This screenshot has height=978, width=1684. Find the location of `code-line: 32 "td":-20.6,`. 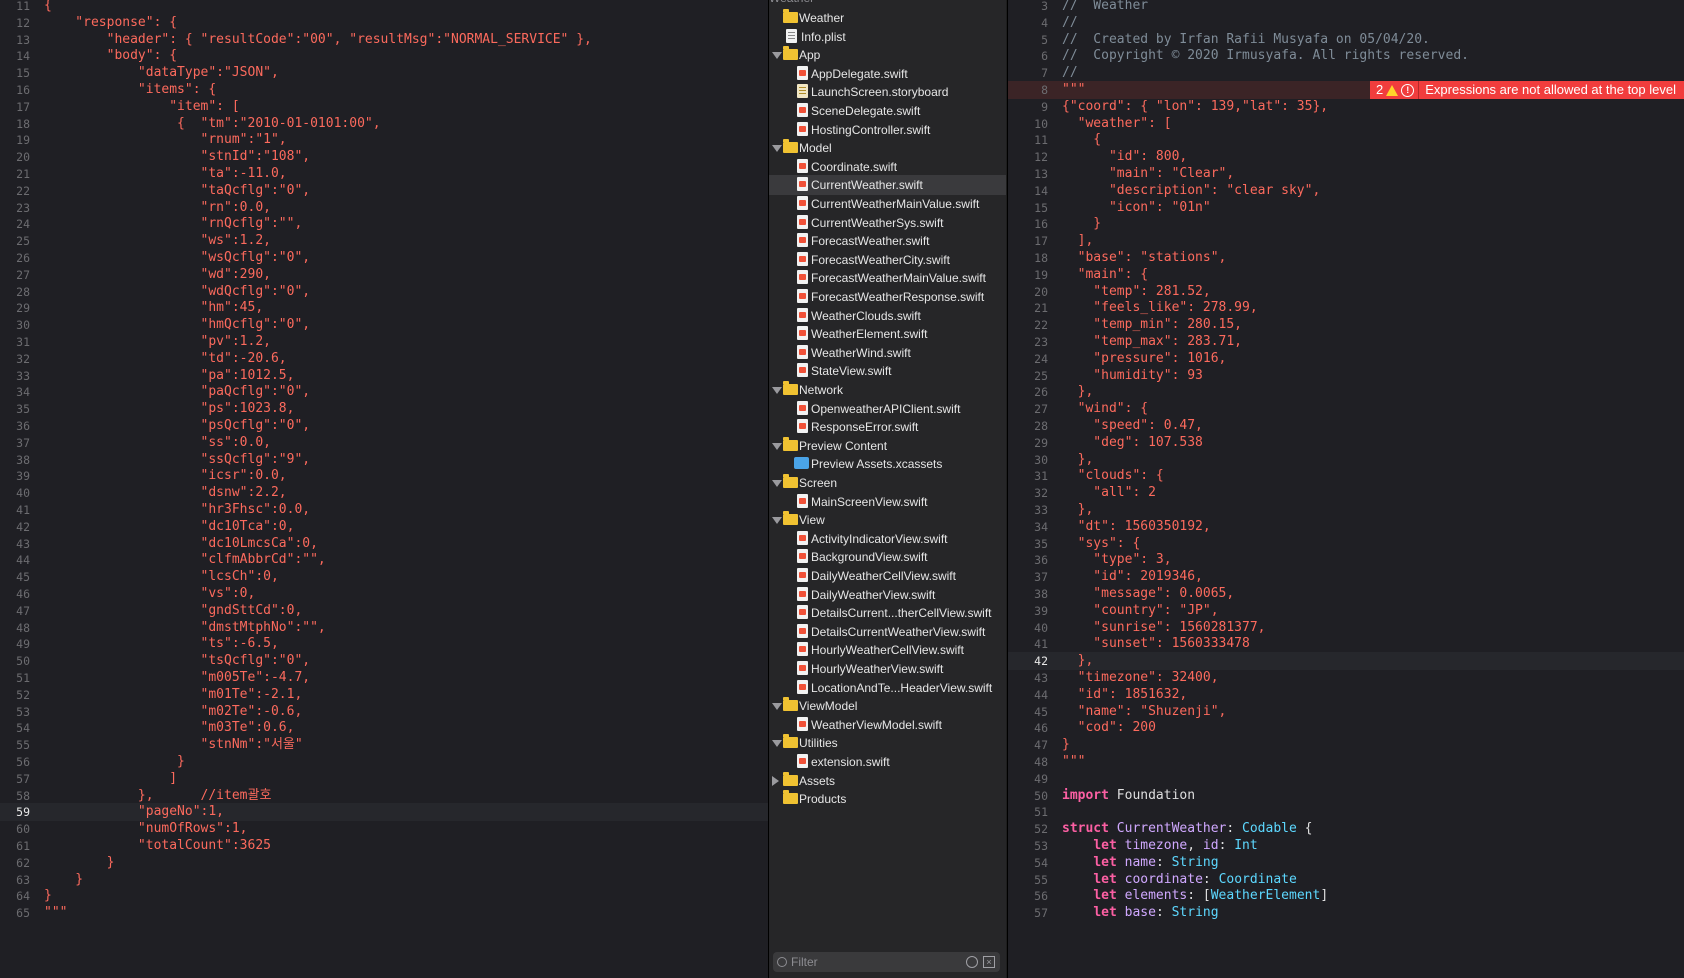

code-line: 32 "td":-20.6, is located at coordinates (384, 359).